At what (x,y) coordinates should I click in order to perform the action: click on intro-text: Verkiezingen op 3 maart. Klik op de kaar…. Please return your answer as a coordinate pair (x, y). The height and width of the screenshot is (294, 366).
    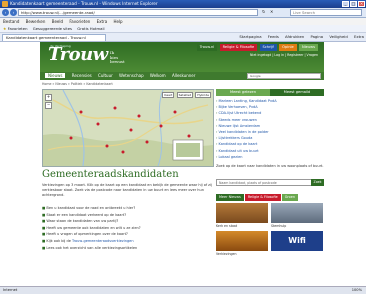
    Looking at the image, I should click on (127, 190).